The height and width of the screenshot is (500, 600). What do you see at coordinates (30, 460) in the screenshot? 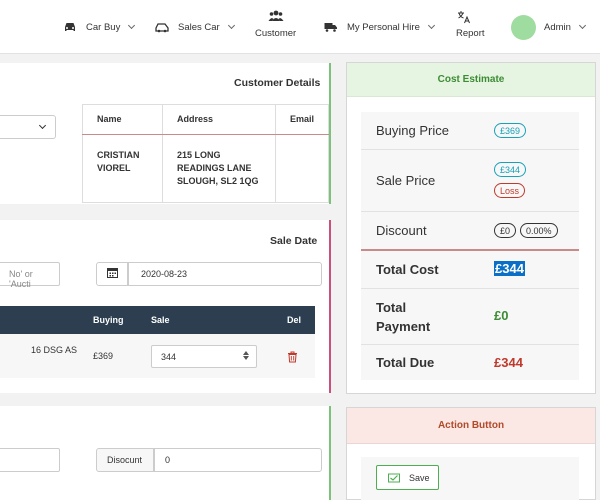
I see `discount-left-input` at bounding box center [30, 460].